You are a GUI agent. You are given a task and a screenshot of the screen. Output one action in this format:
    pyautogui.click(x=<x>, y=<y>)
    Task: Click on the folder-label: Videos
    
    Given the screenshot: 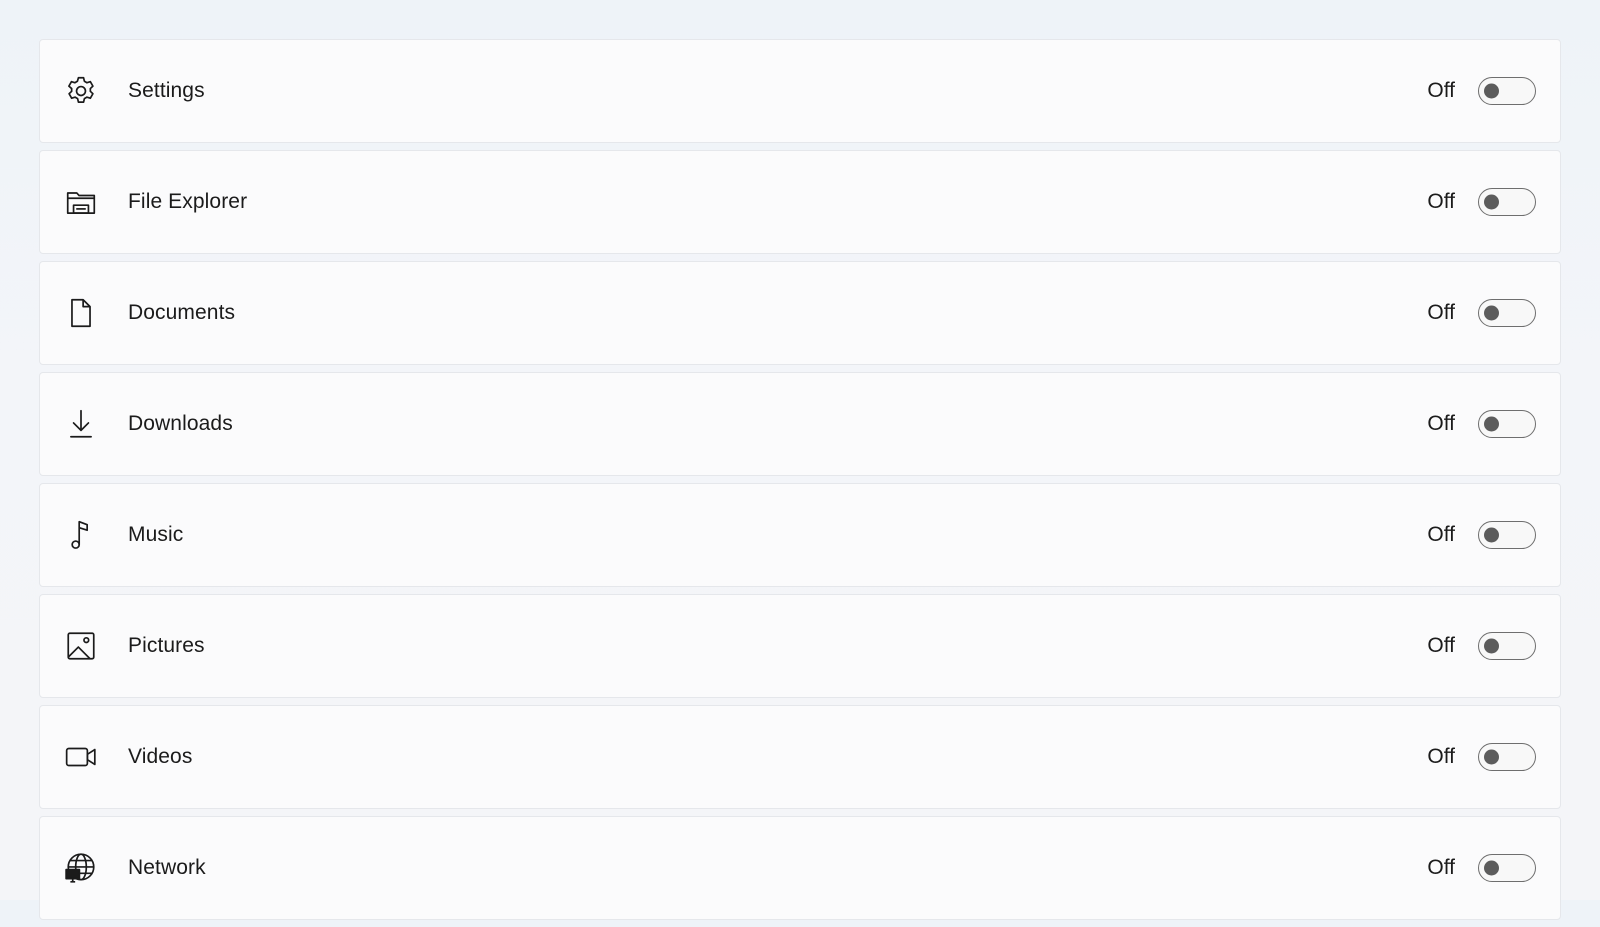 What is the action you would take?
    pyautogui.click(x=160, y=756)
    